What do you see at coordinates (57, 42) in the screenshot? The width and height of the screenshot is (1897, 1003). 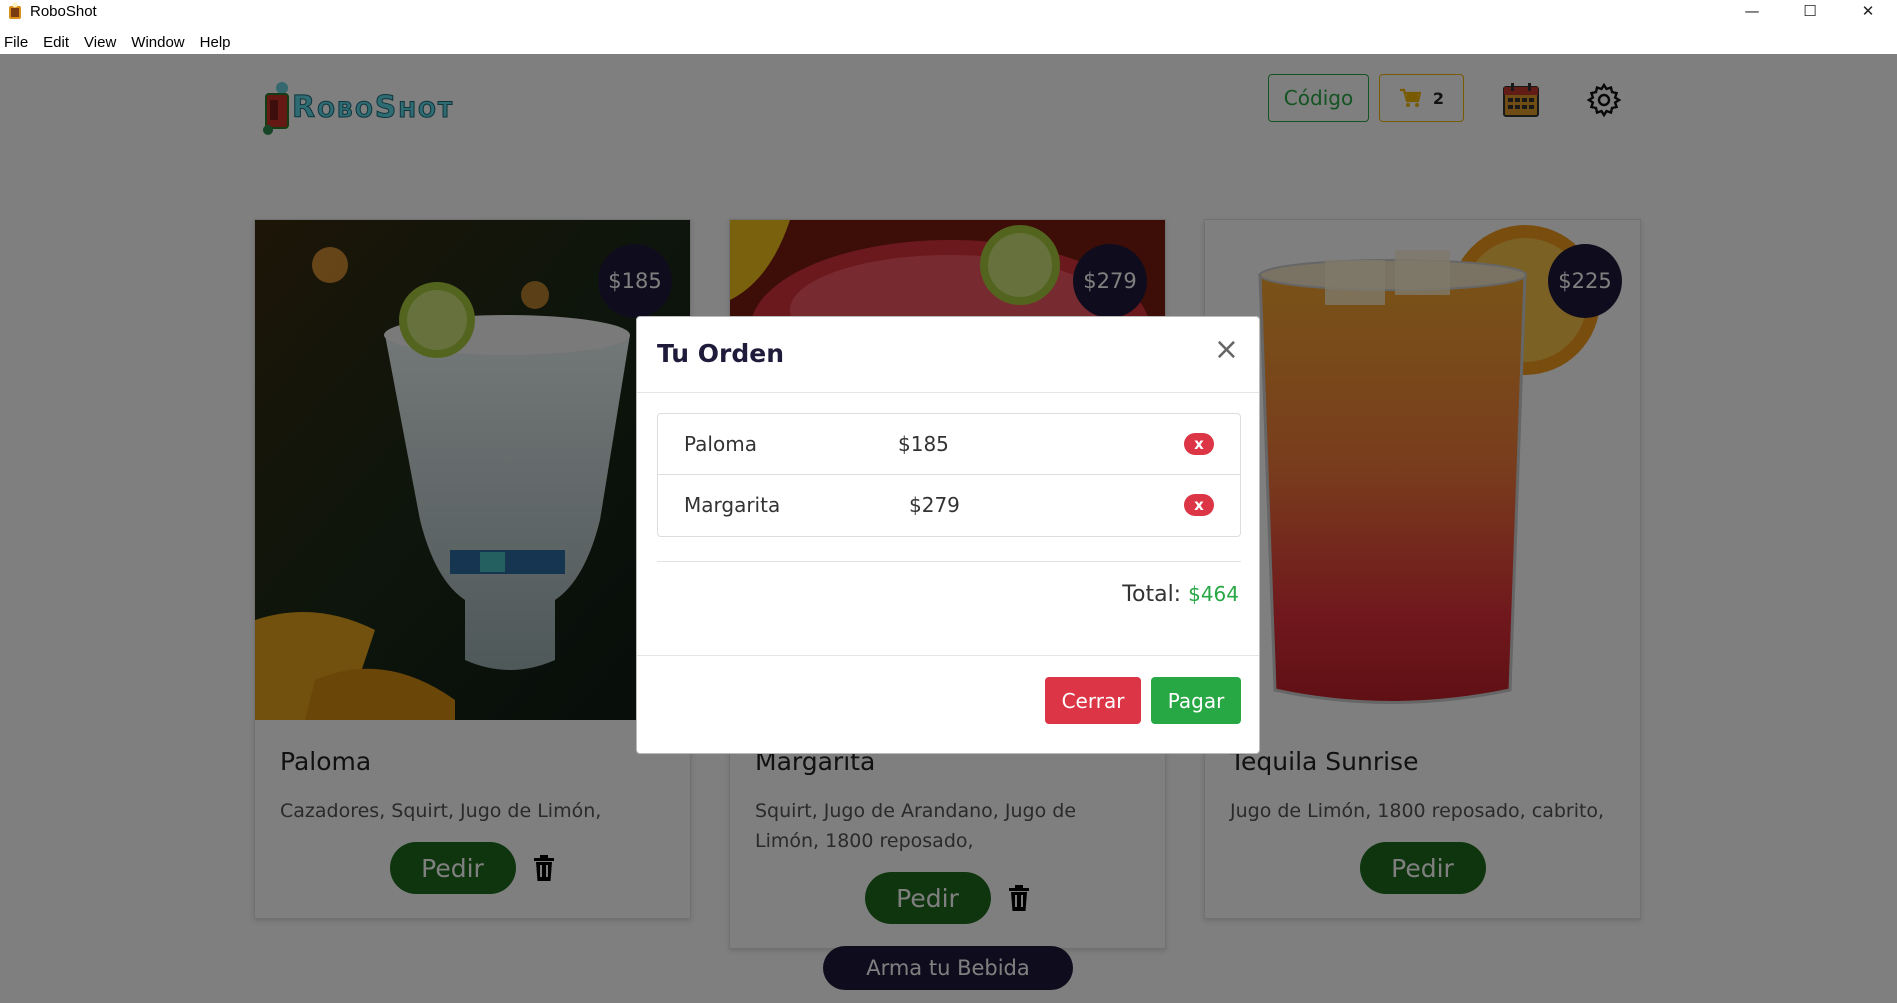 I see `menu-edit: Edit` at bounding box center [57, 42].